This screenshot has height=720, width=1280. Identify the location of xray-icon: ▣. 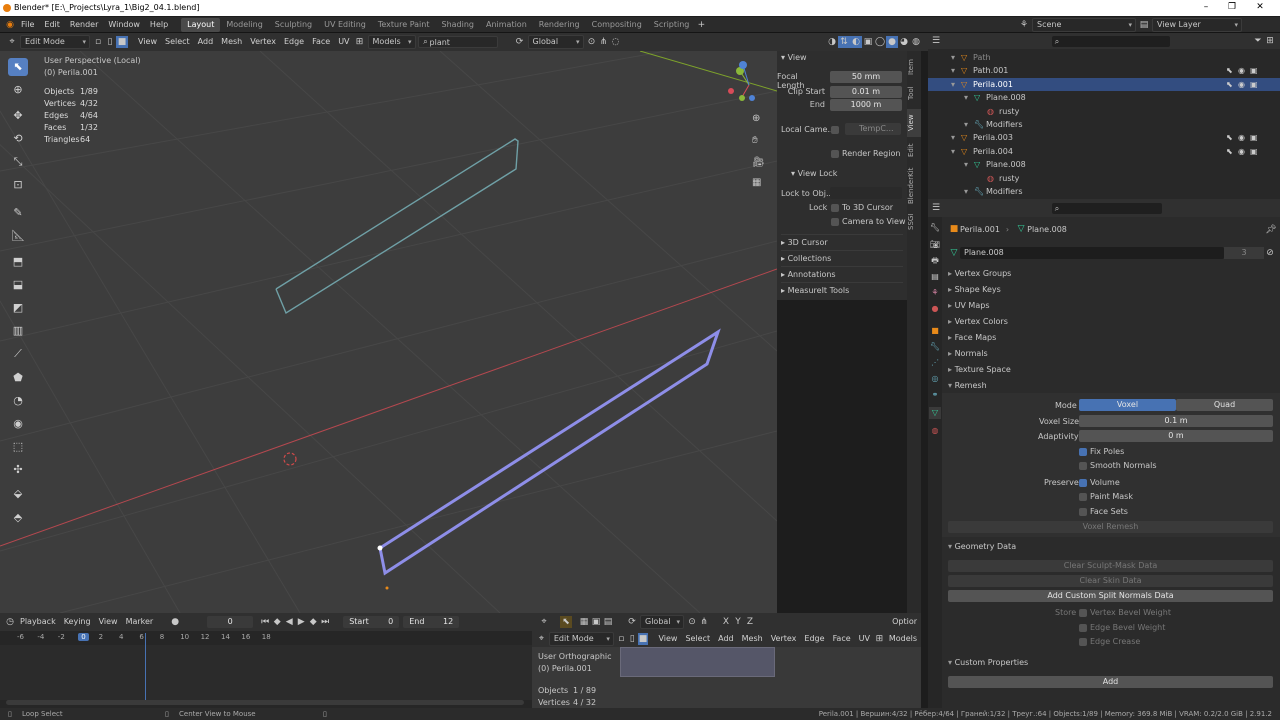
(868, 42).